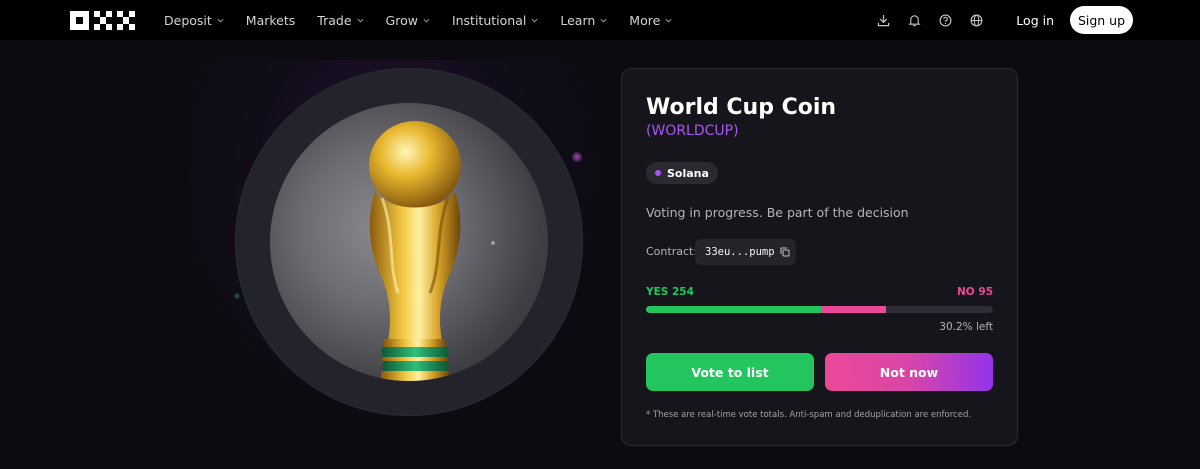 The height and width of the screenshot is (469, 1200). Describe the element at coordinates (672, 251) in the screenshot. I see `contract-label: Contract:` at that location.